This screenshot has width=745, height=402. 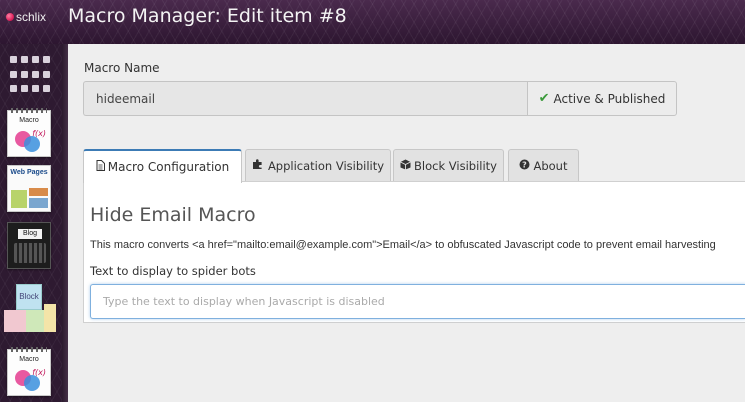 What do you see at coordinates (326, 166) in the screenshot?
I see `tab-label: Application Visibility` at bounding box center [326, 166].